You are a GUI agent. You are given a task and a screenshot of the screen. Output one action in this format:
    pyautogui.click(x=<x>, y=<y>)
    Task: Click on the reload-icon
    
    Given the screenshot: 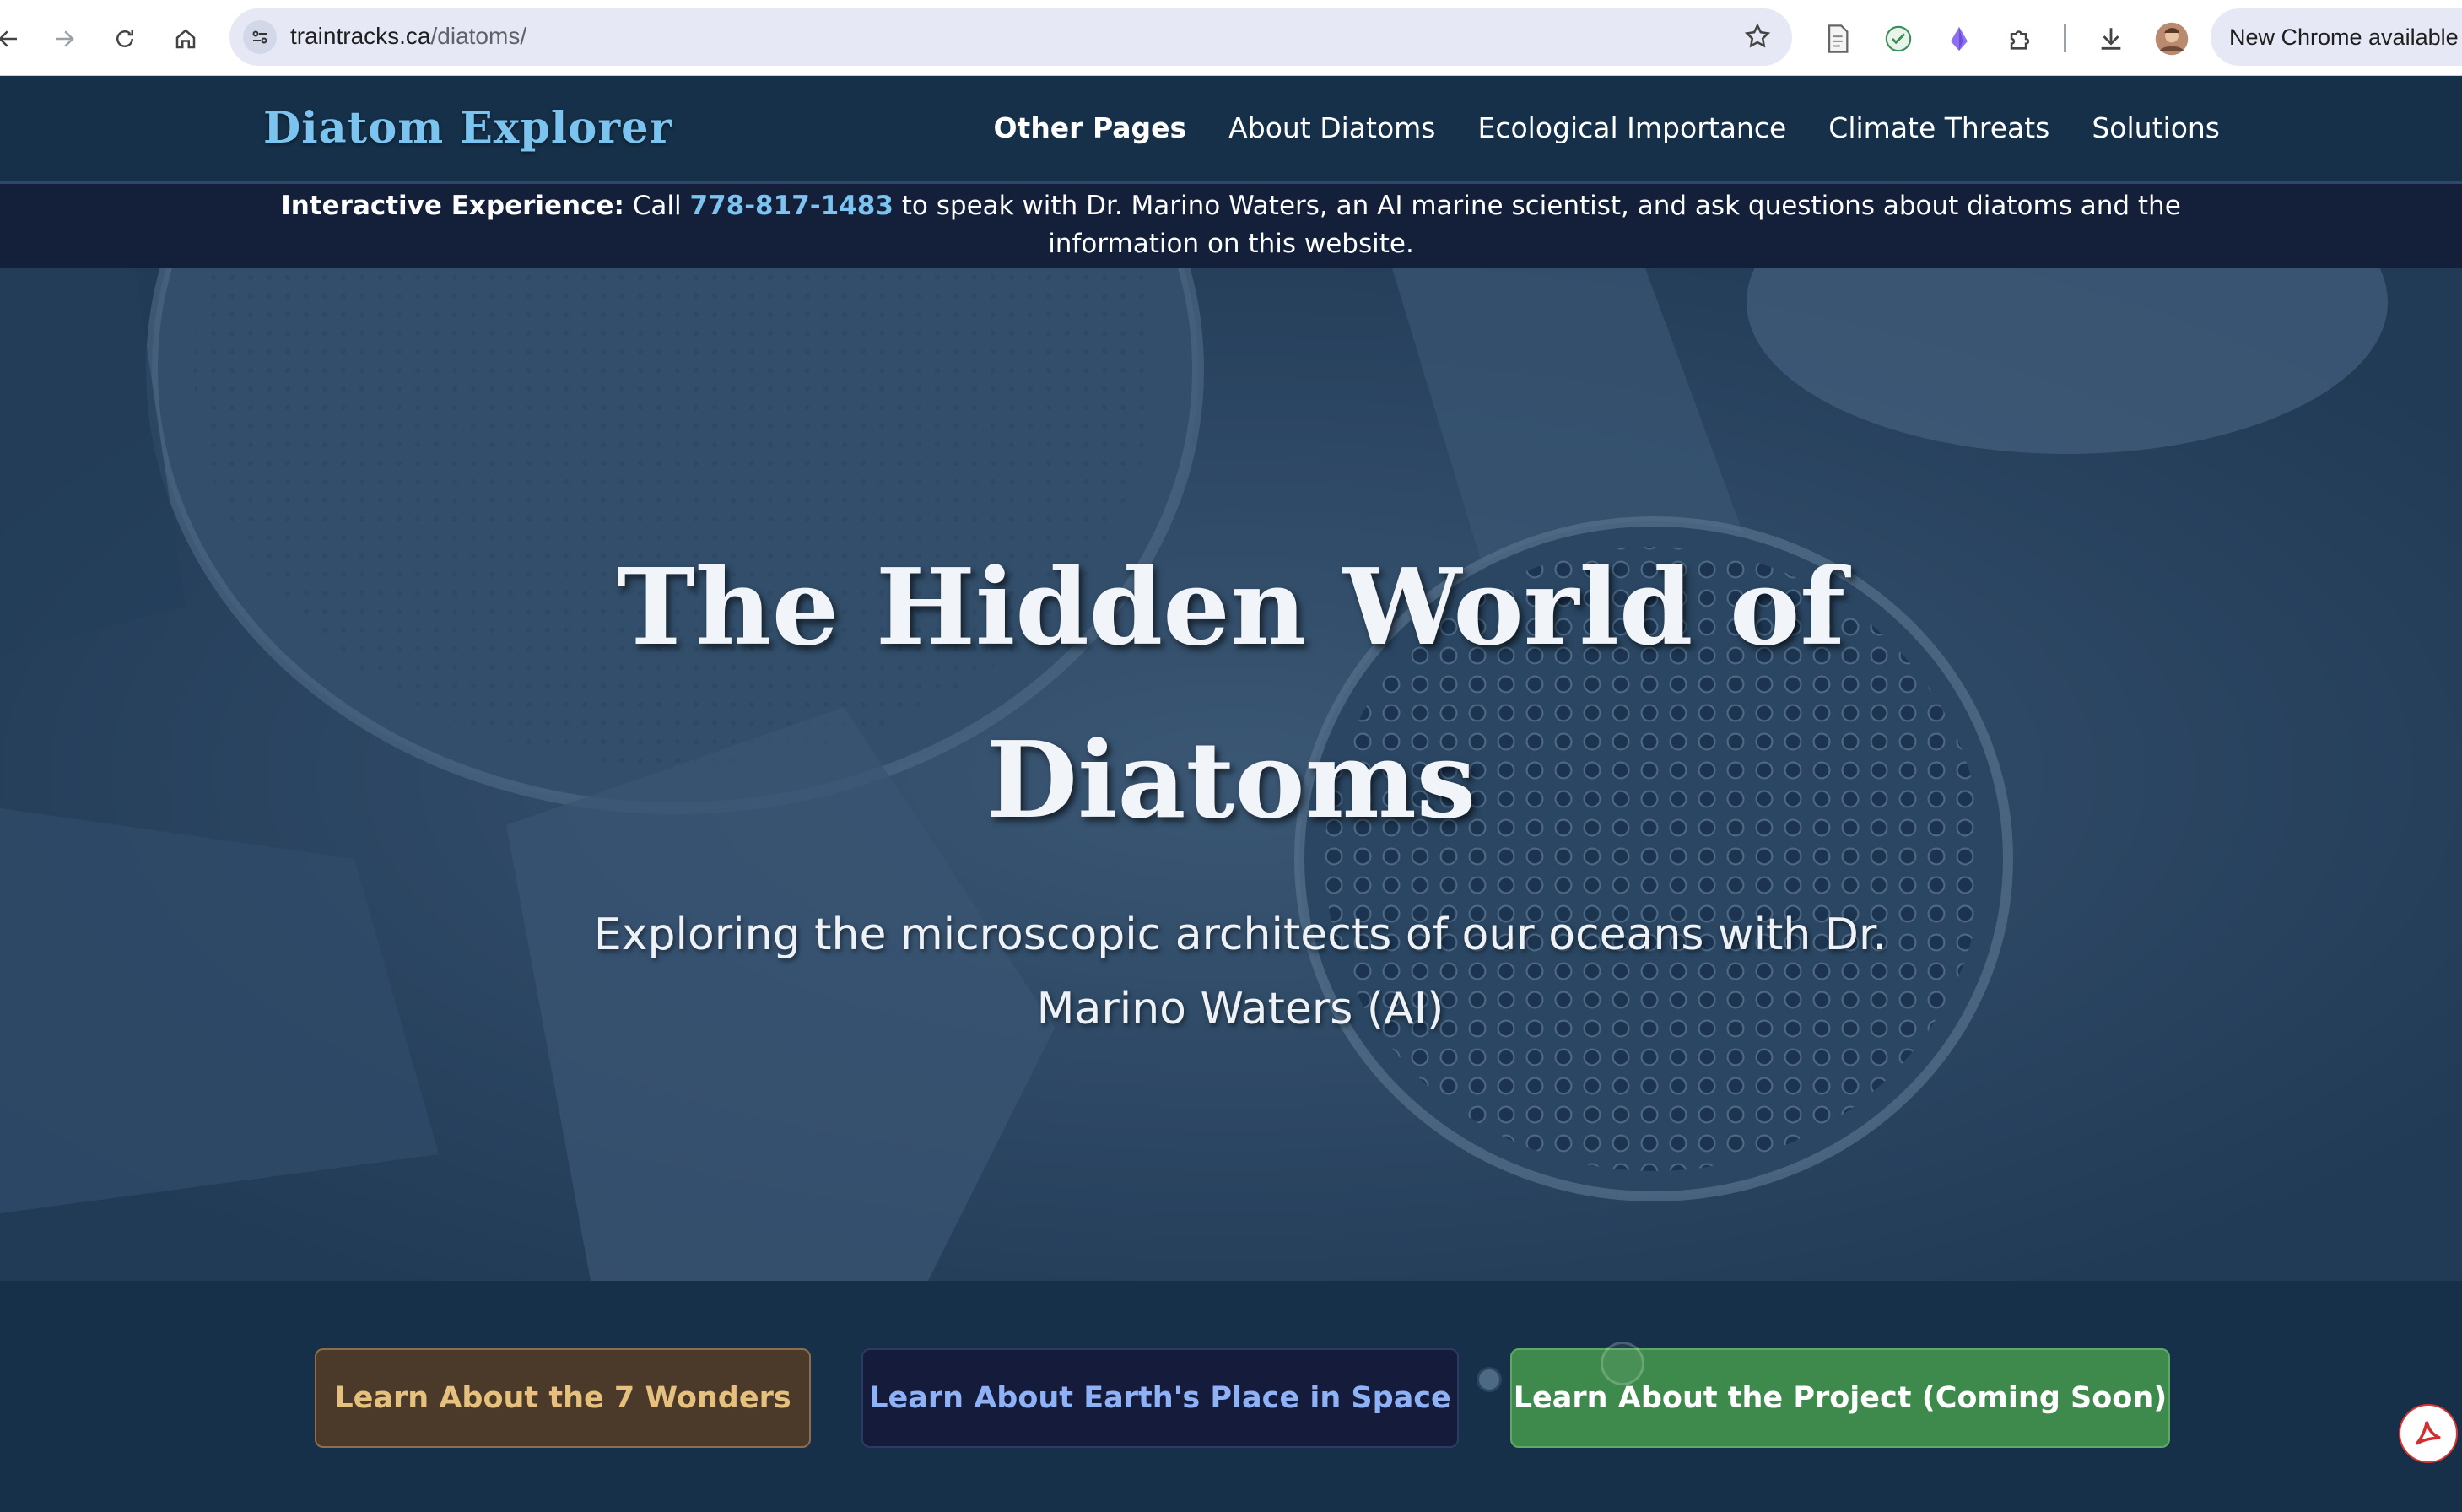 What is the action you would take?
    pyautogui.click(x=125, y=39)
    